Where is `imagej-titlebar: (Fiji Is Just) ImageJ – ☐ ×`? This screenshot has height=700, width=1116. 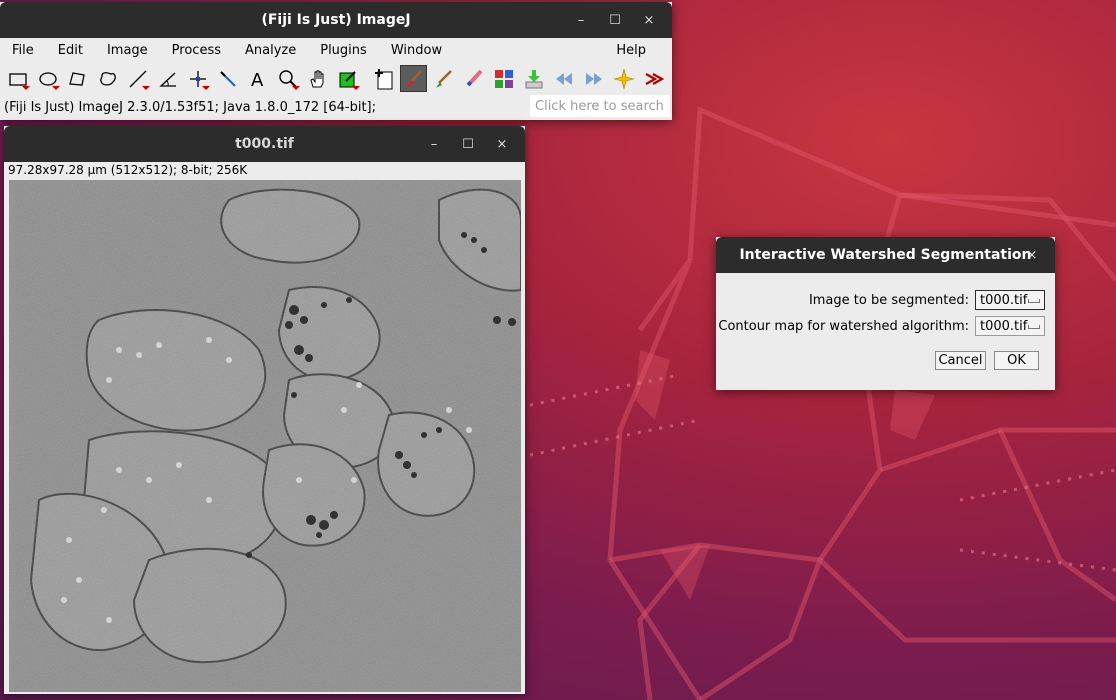 imagej-titlebar: (Fiji Is Just) ImageJ – ☐ × is located at coordinates (336, 20).